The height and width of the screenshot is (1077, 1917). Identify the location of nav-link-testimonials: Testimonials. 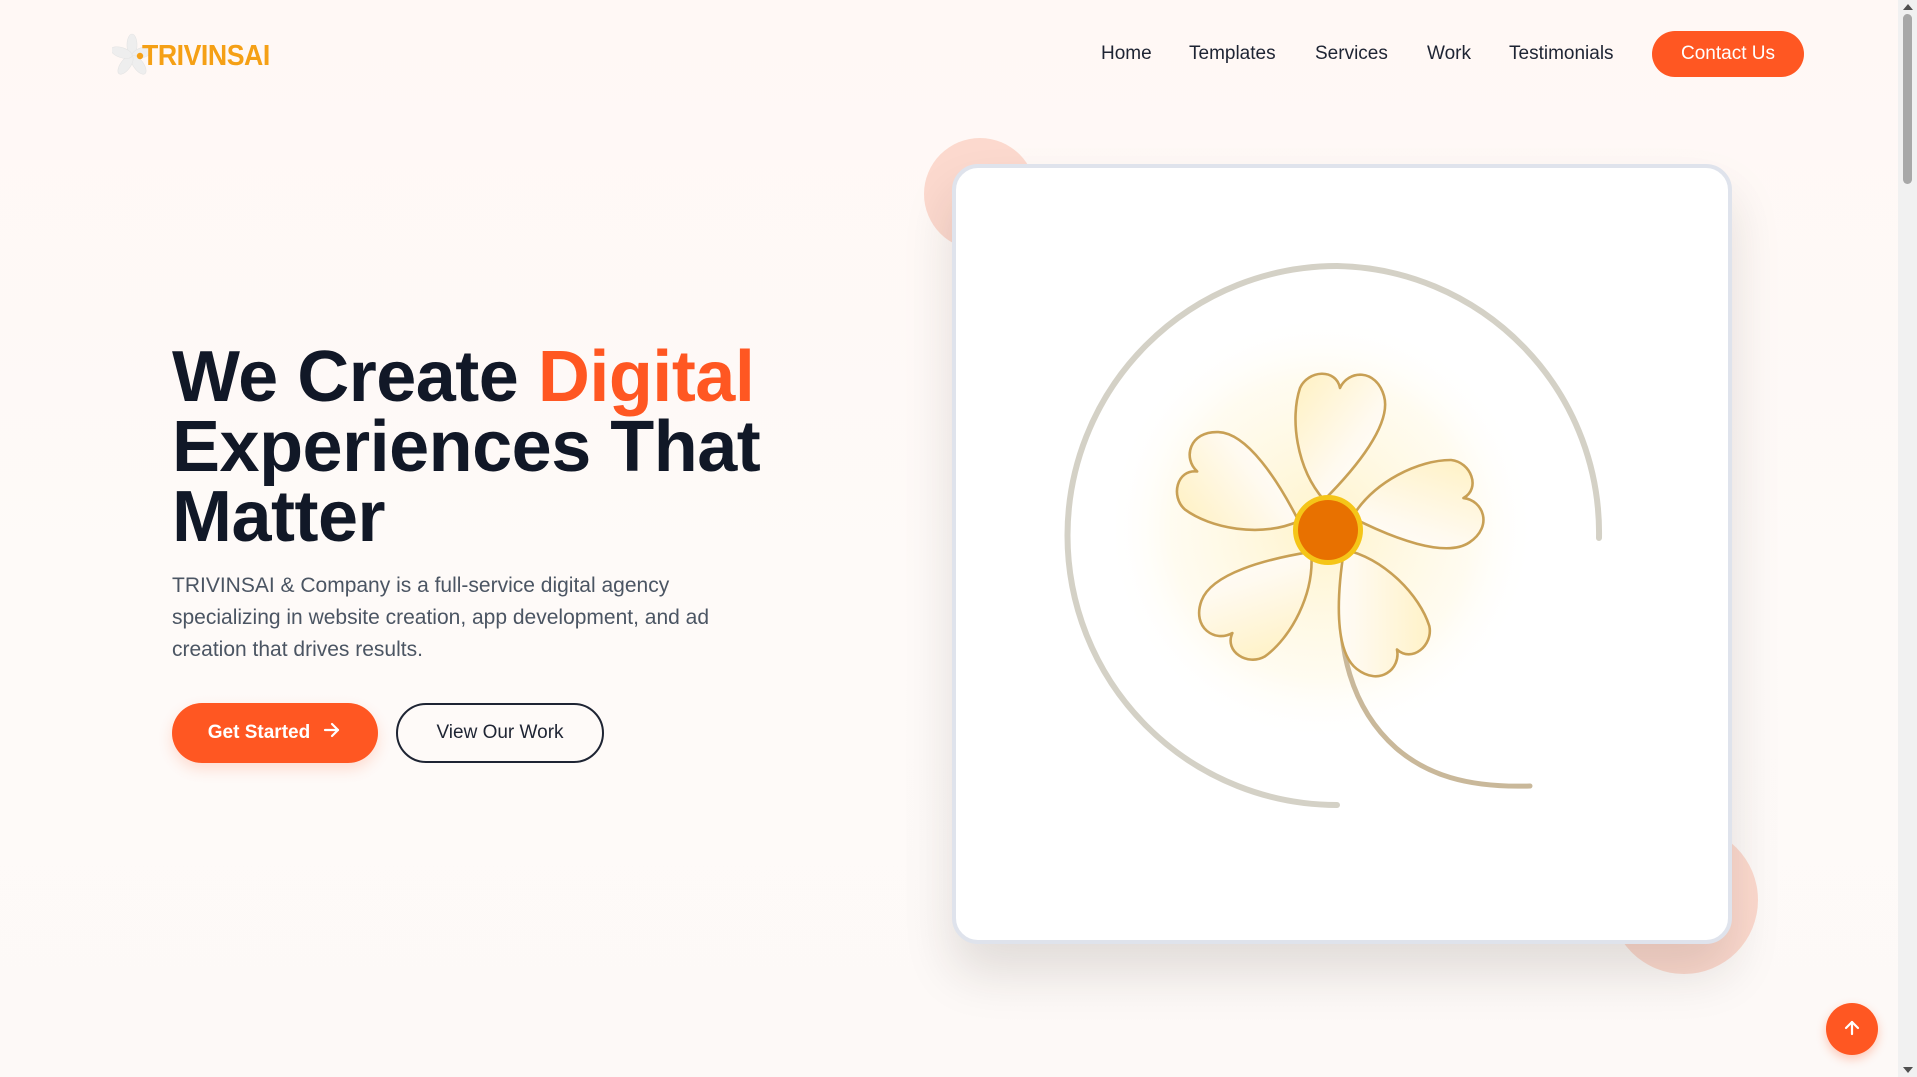
(1561, 54).